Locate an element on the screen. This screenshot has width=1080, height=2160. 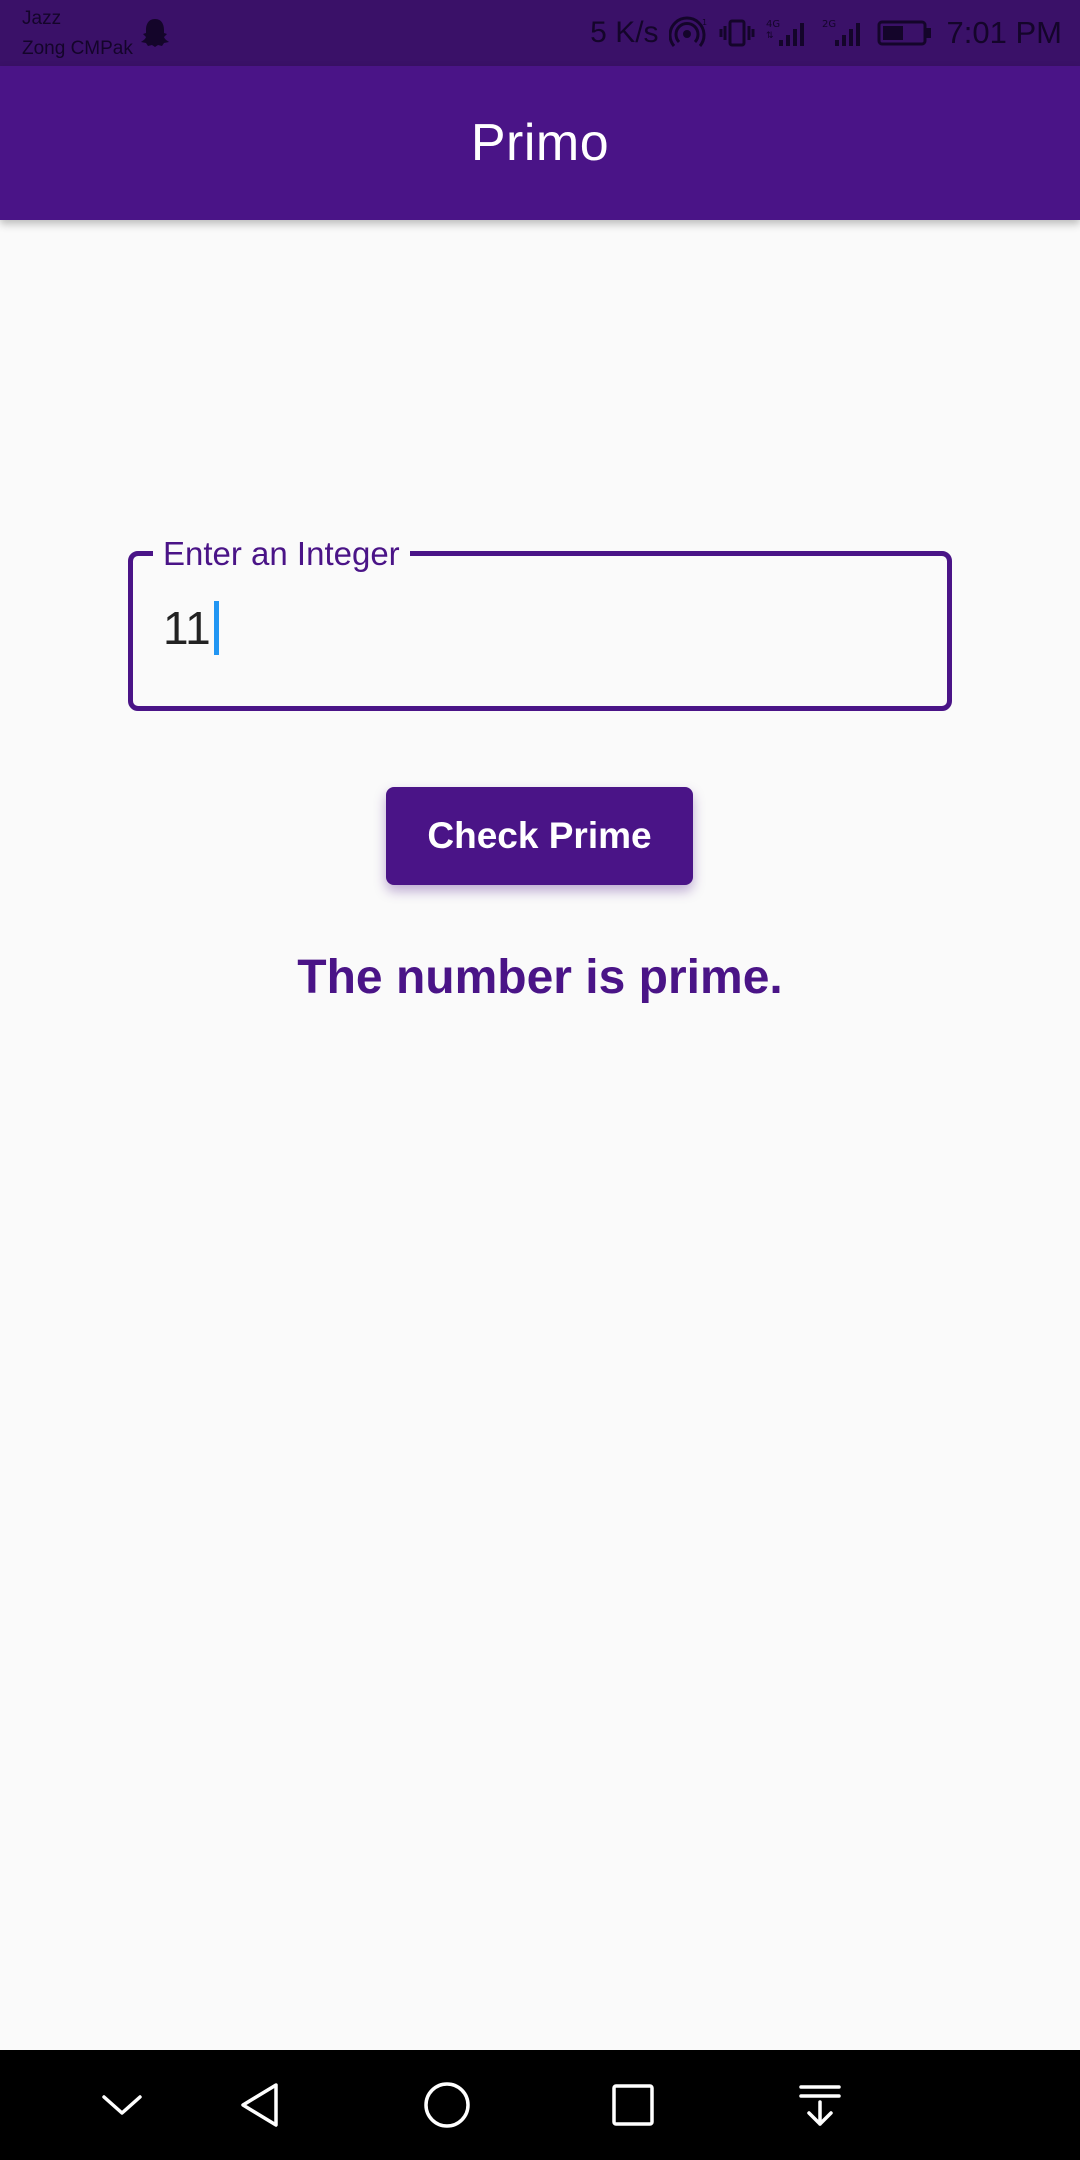
recents-icon is located at coordinates (633, 2105).